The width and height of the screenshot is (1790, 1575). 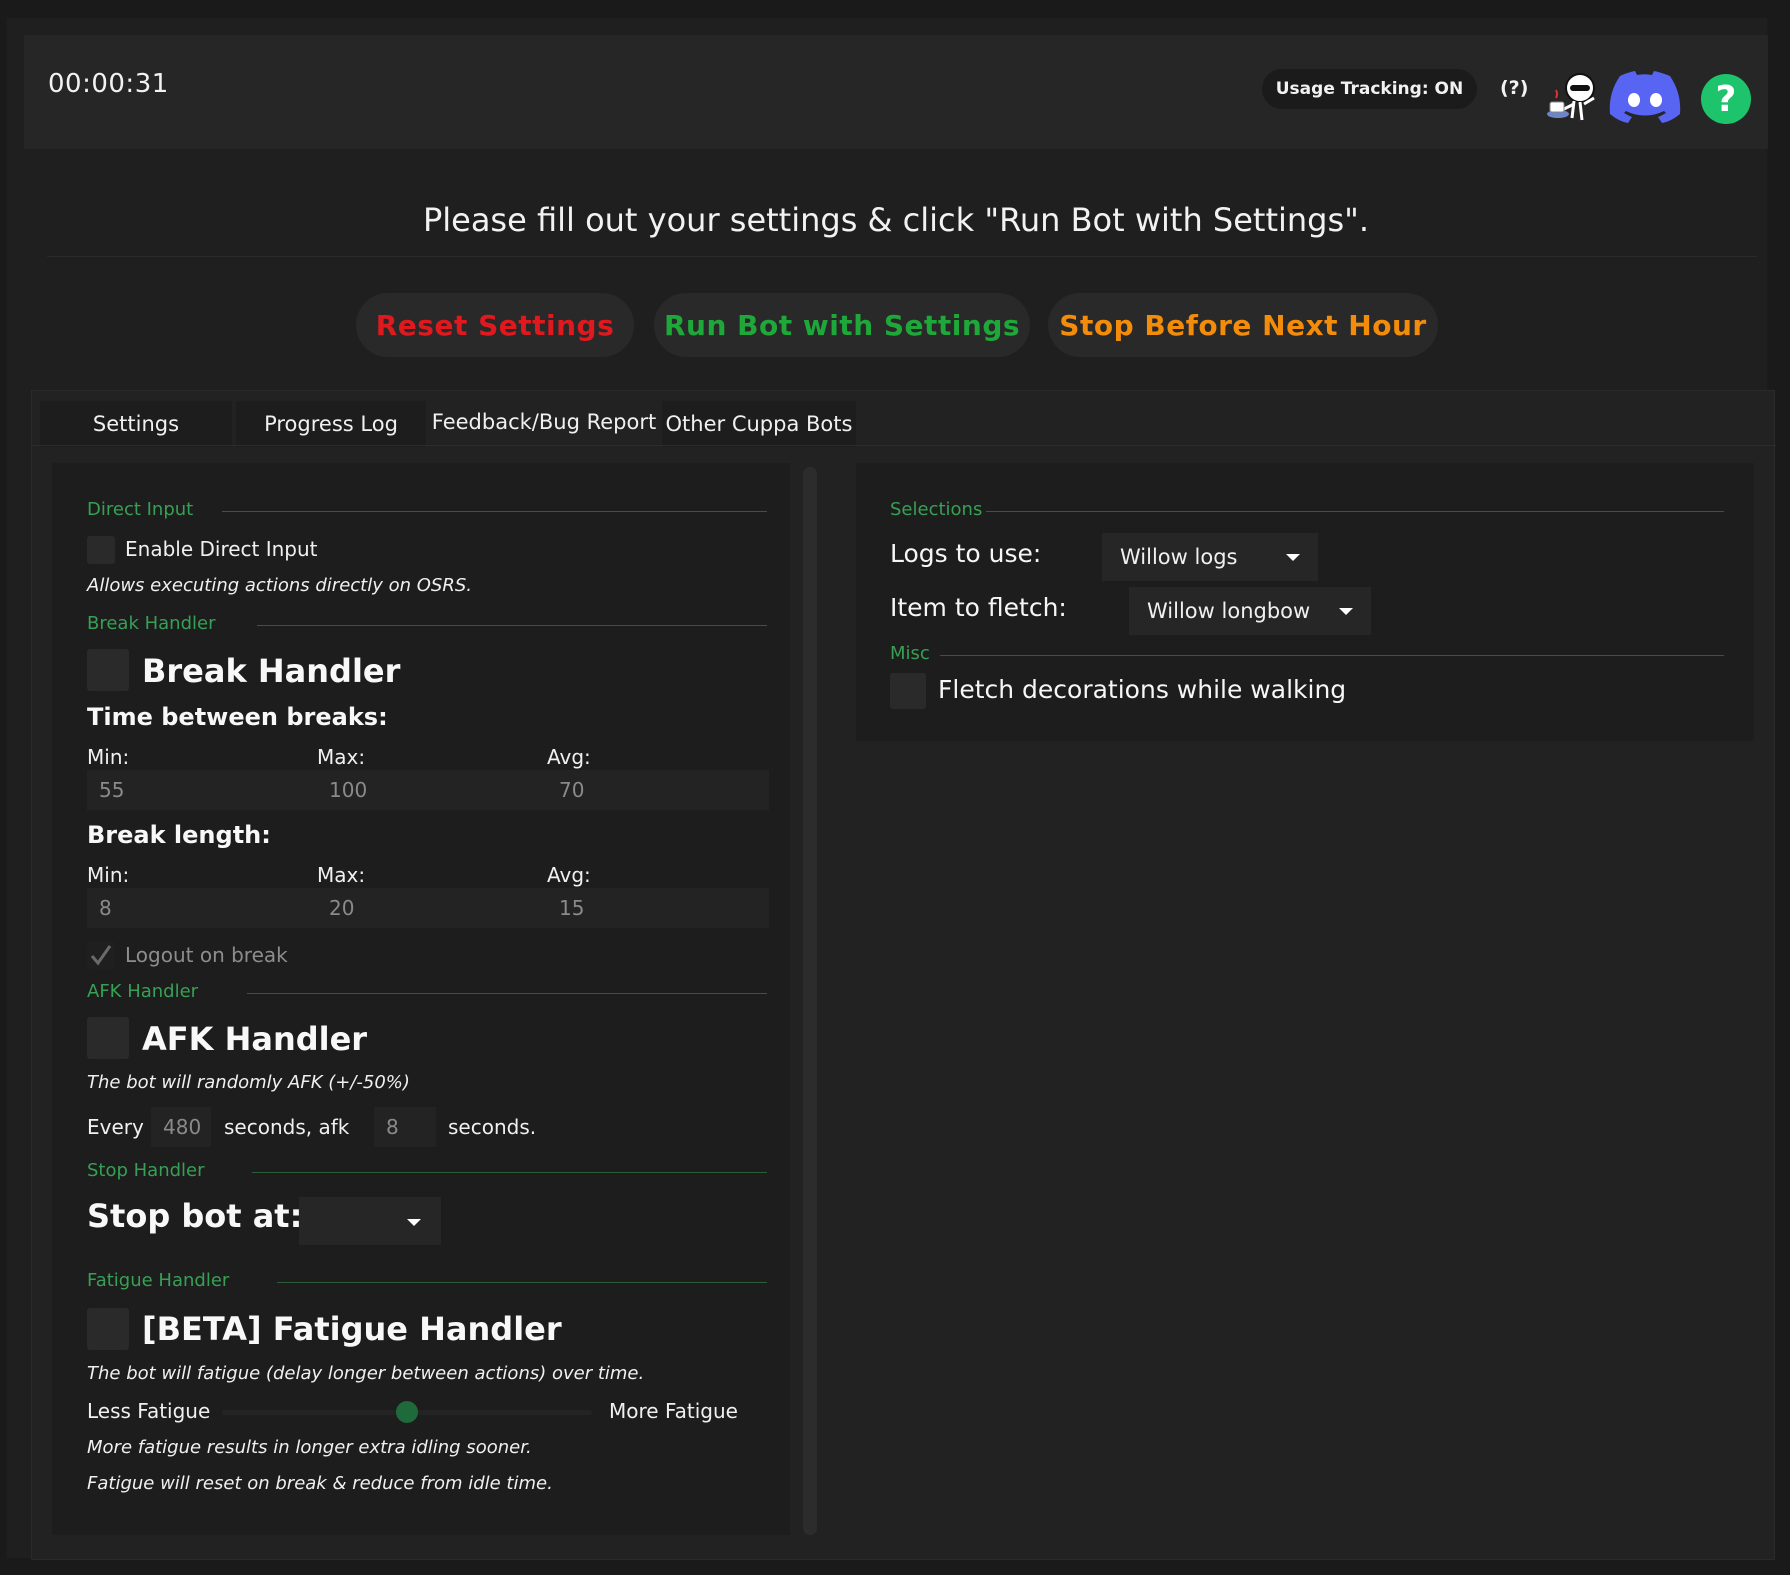 I want to click on afk-seconds-label: seconds., so click(x=492, y=1127).